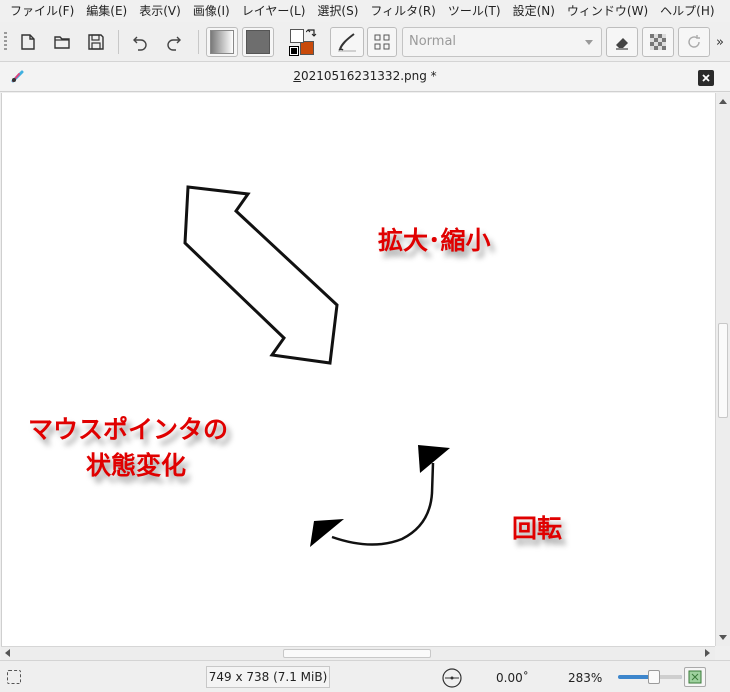 The width and height of the screenshot is (730, 692). I want to click on foreground-color-swatch, so click(297, 36).